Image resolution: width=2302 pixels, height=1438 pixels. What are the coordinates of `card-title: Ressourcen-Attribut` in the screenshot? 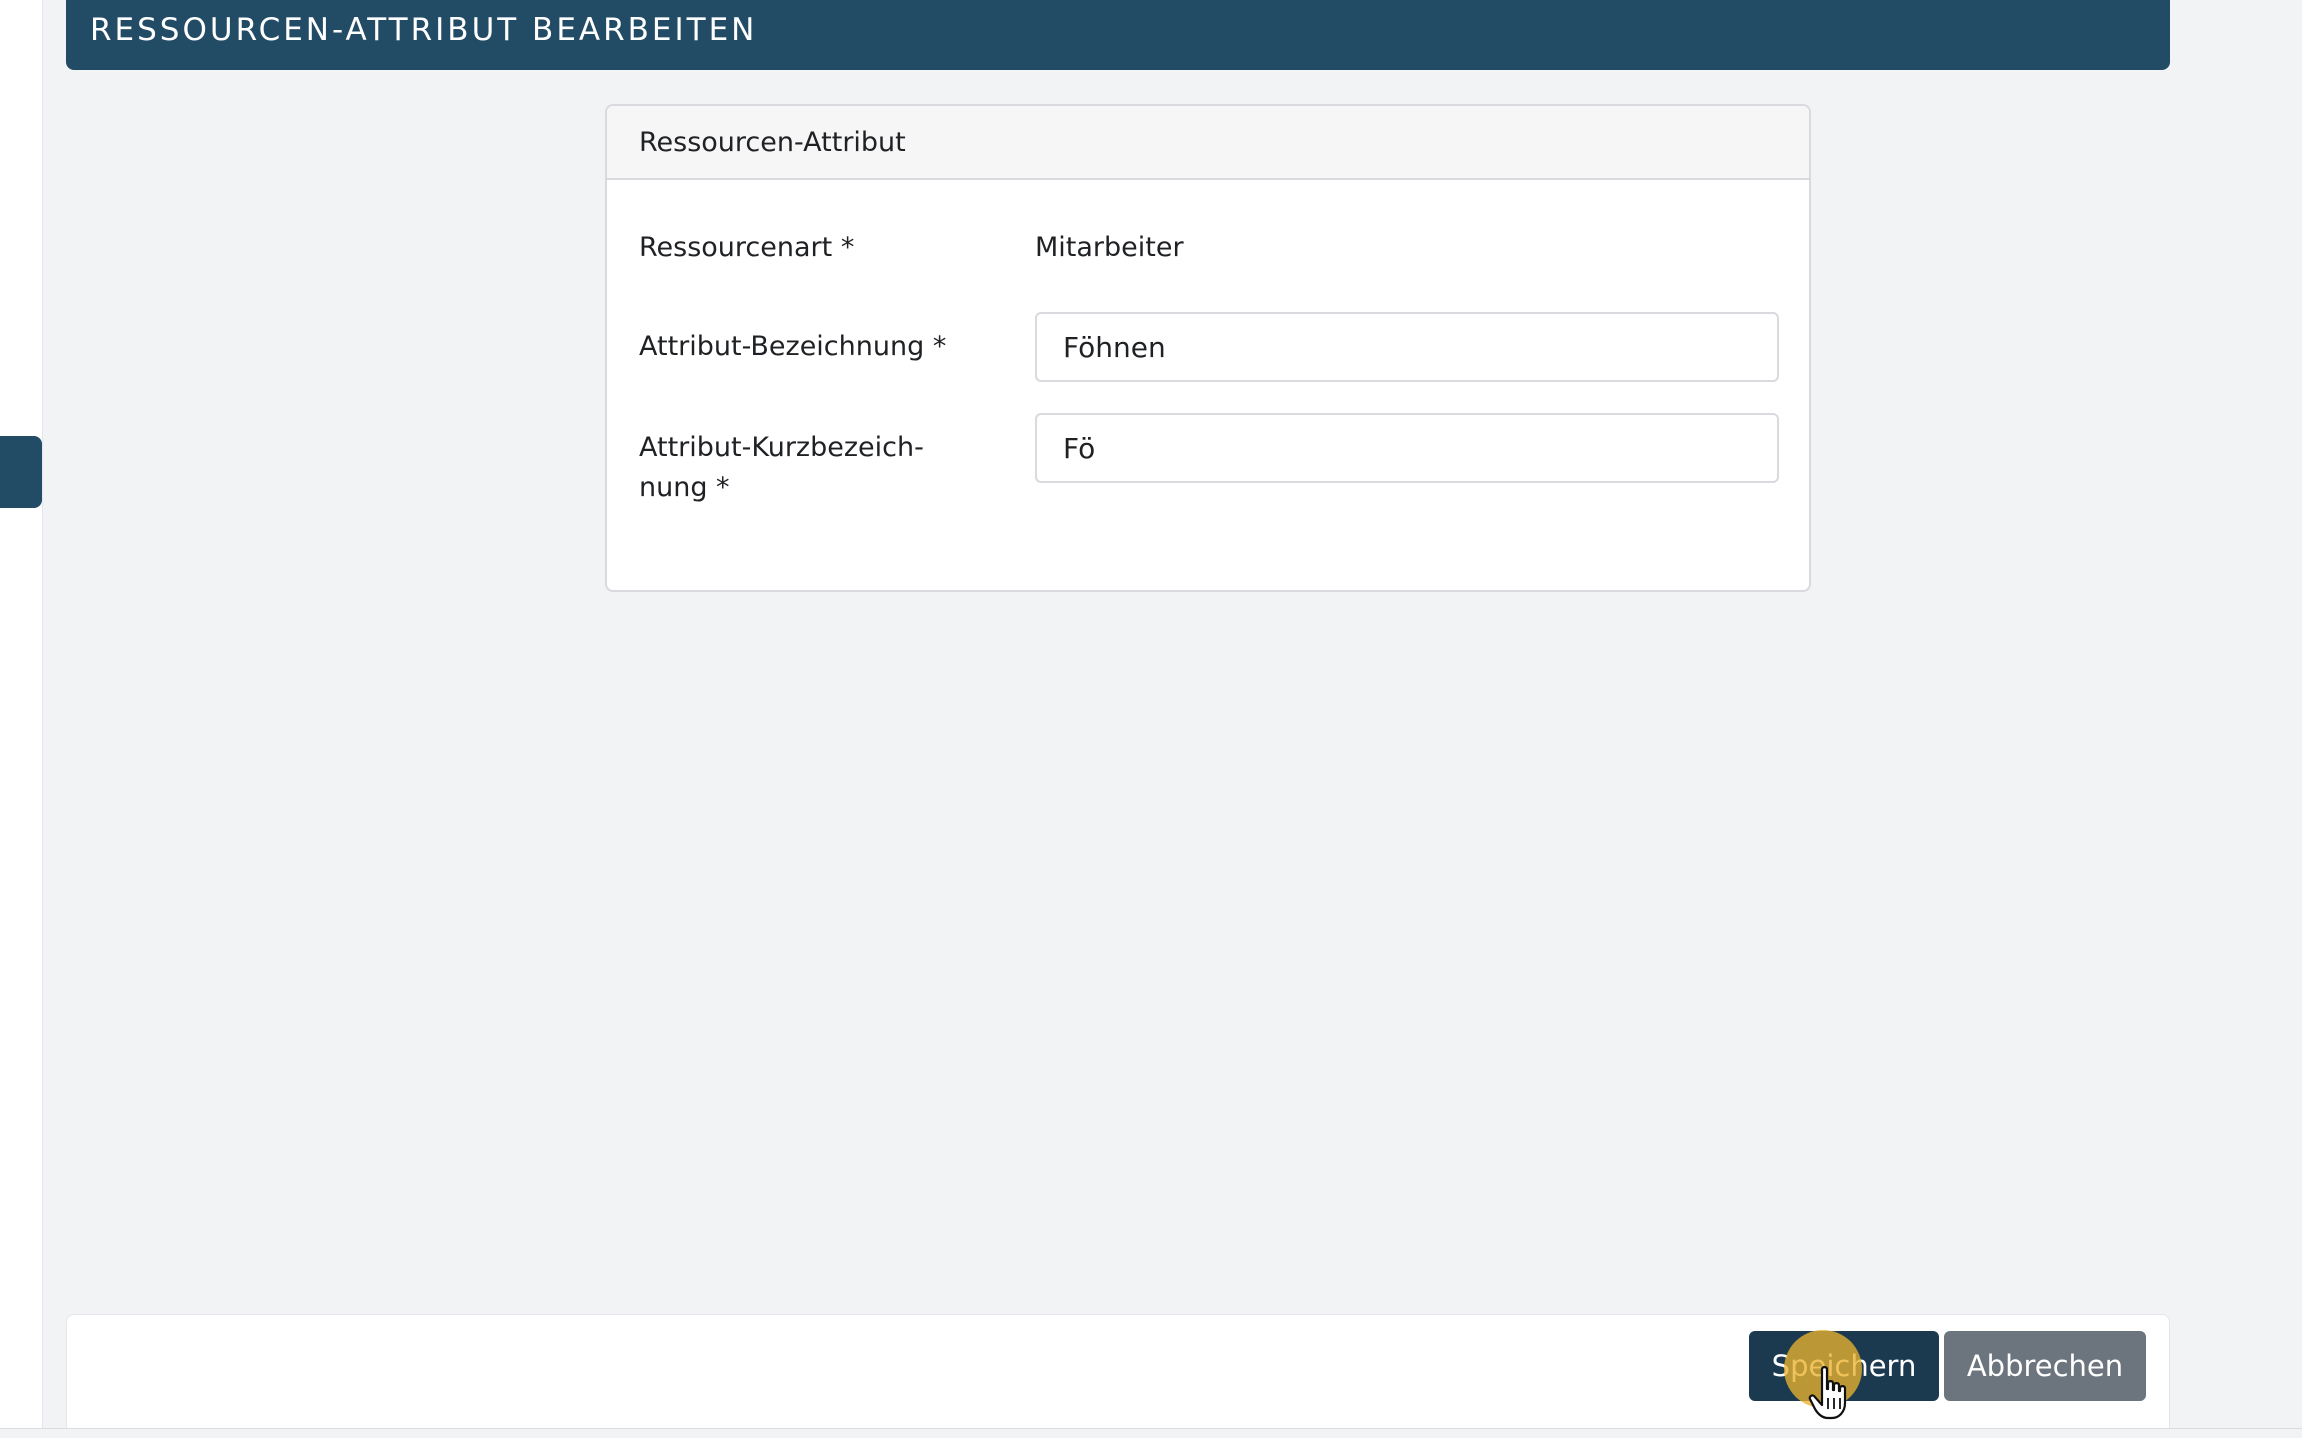 It's located at (772, 142).